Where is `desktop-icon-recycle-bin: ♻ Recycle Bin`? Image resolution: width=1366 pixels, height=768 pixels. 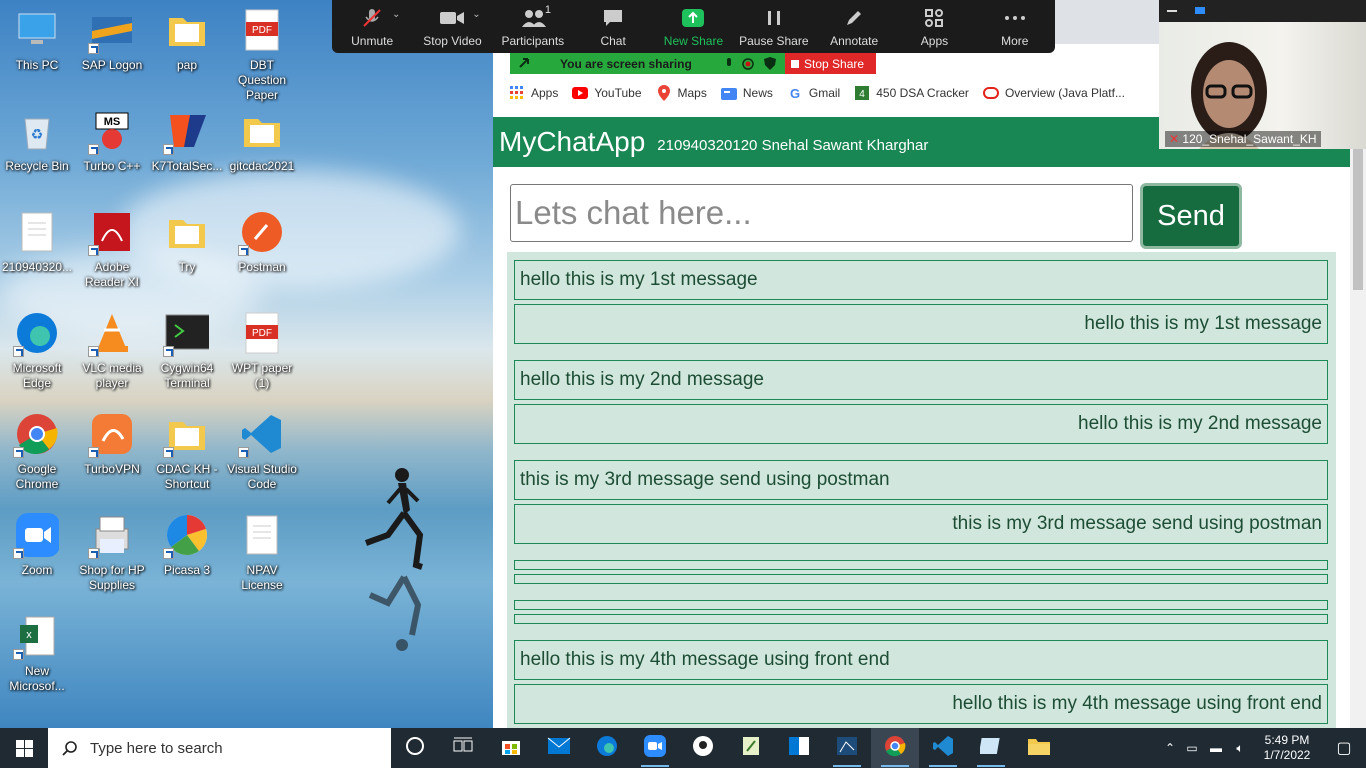 desktop-icon-recycle-bin: ♻ Recycle Bin is located at coordinates (37, 141).